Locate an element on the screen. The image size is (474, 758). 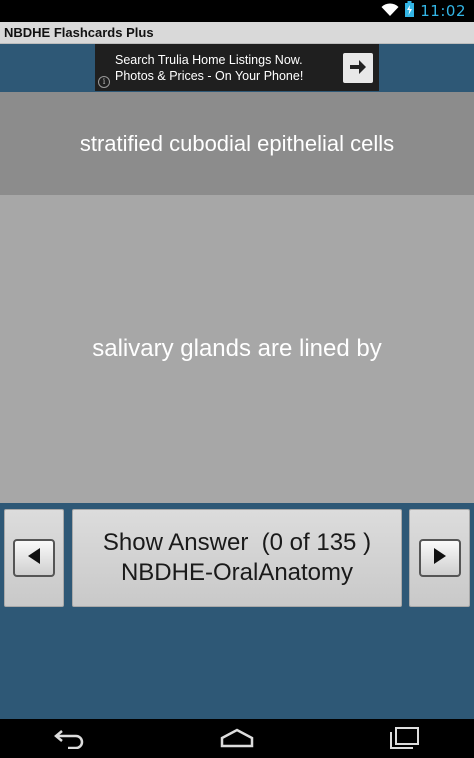
arrow-right-icon is located at coordinates (358, 68).